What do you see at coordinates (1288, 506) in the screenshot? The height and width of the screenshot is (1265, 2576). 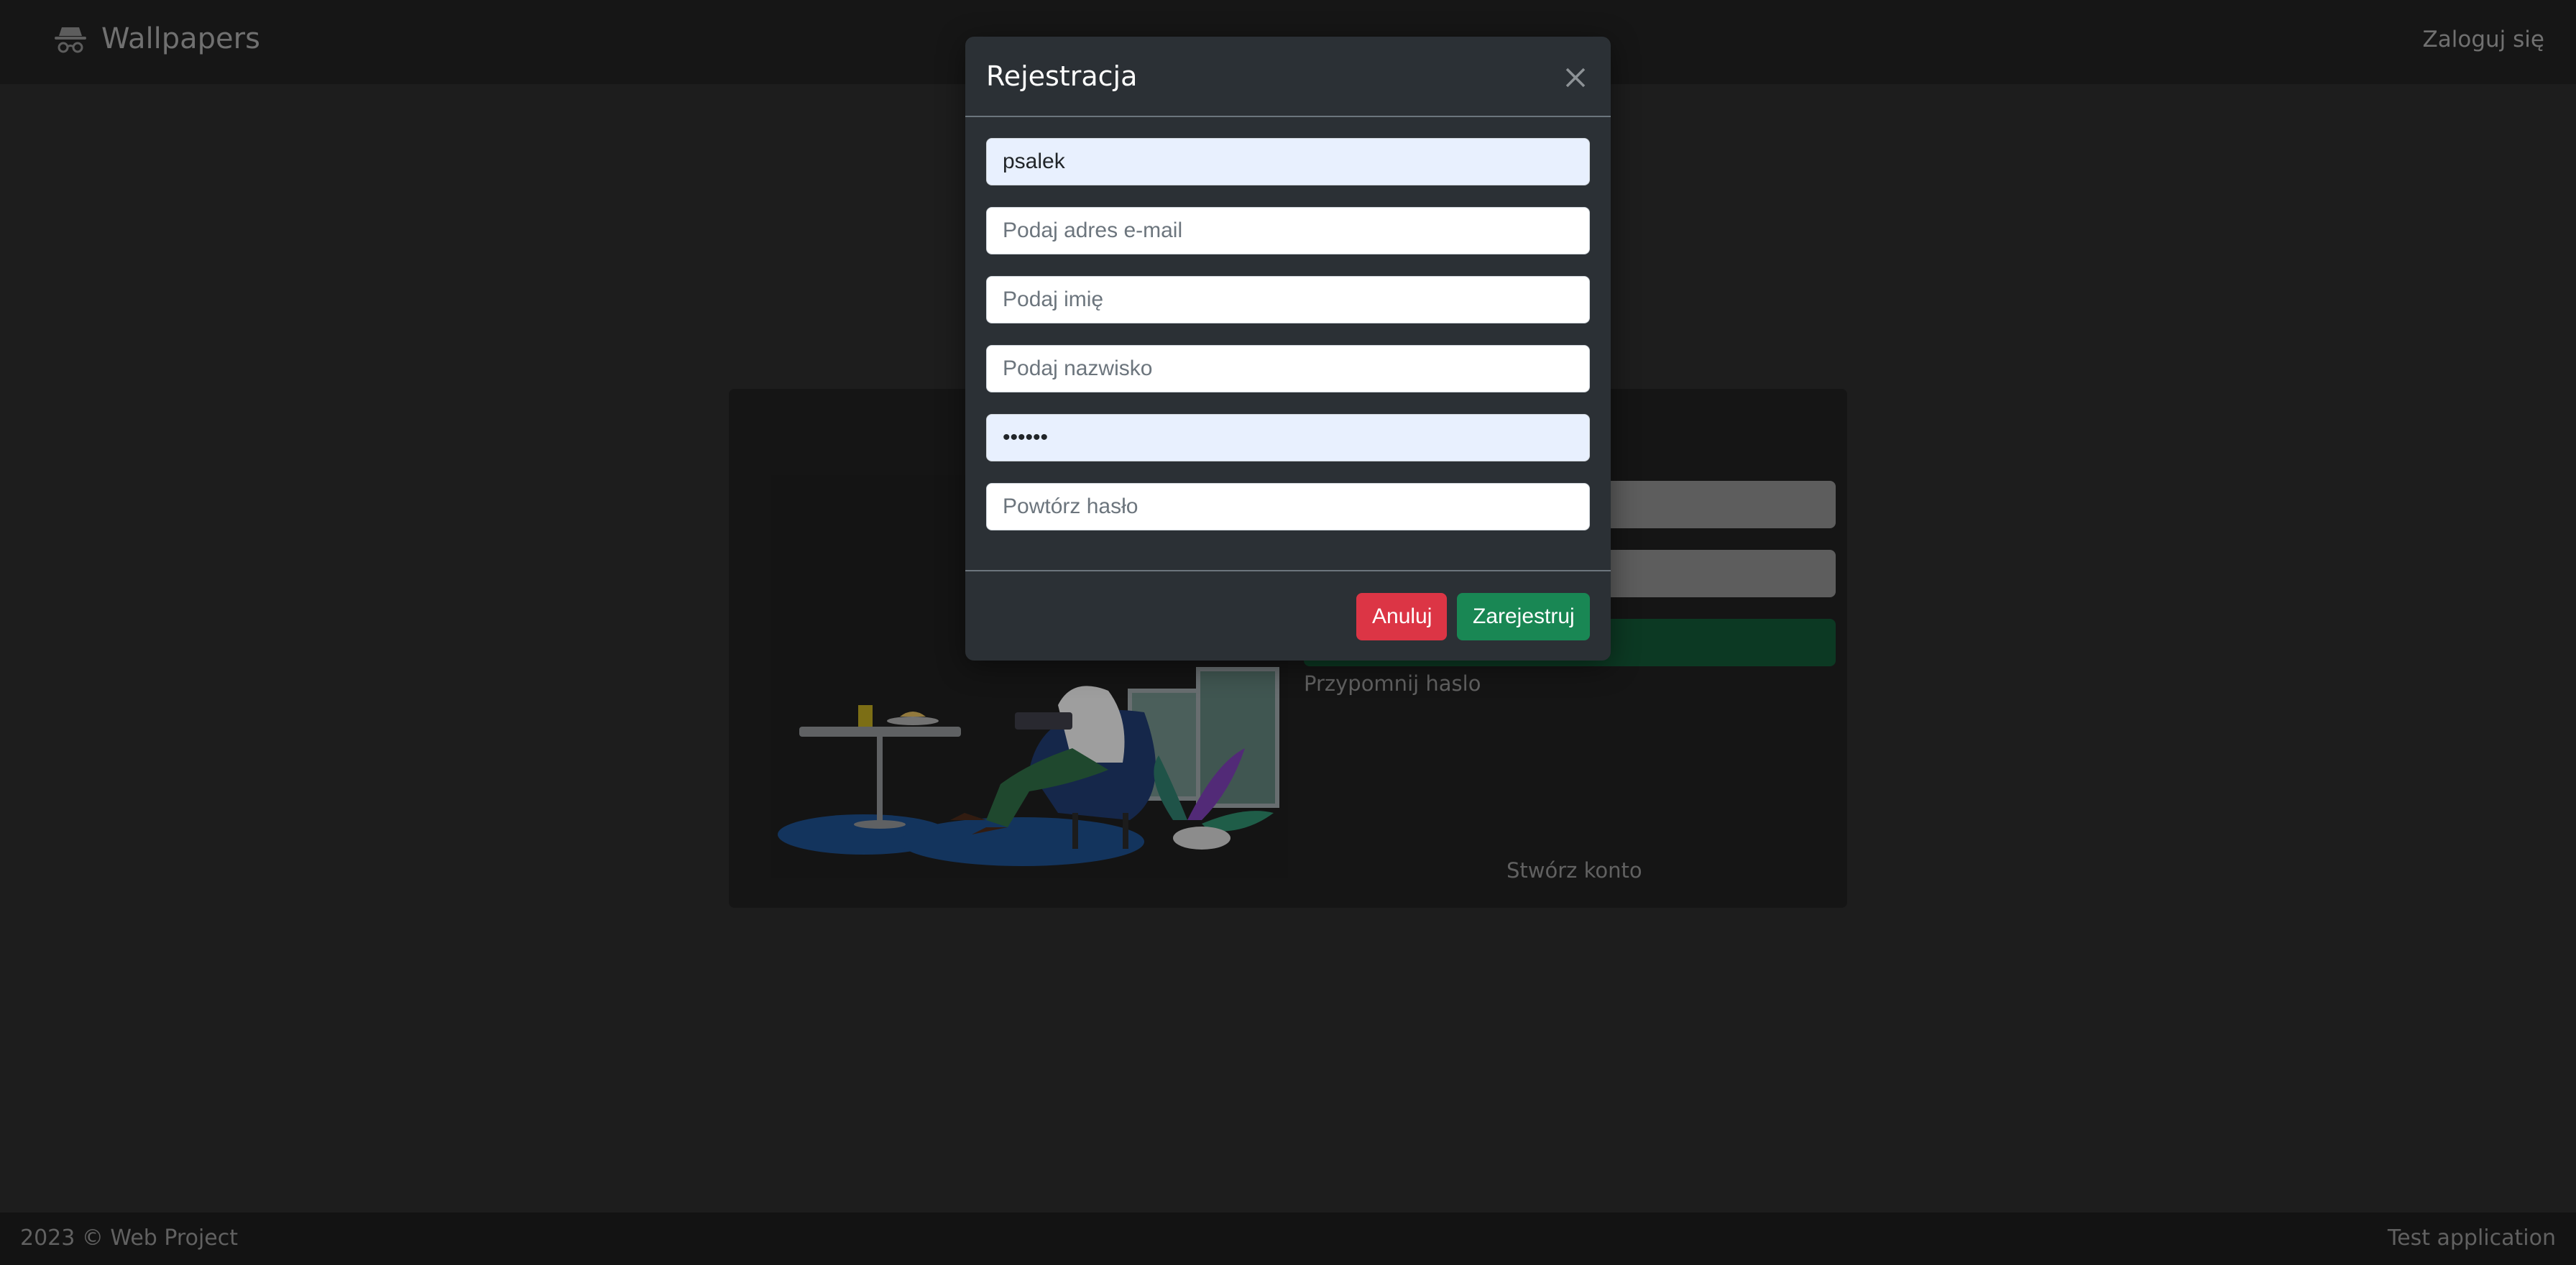 I see `repeat-password-field` at bounding box center [1288, 506].